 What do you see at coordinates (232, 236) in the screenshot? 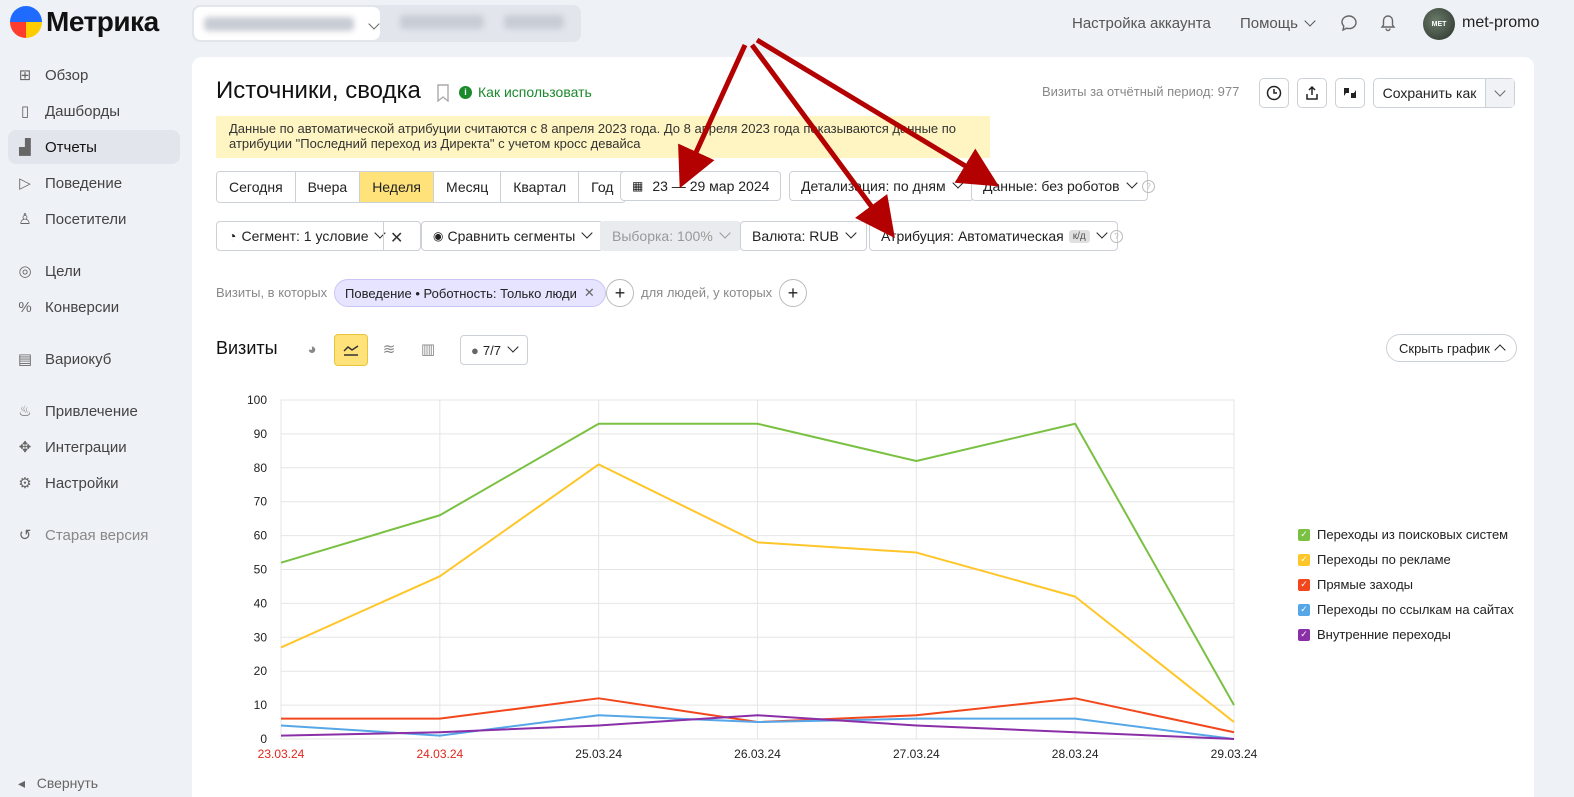
I see `pie-icon: ◔` at bounding box center [232, 236].